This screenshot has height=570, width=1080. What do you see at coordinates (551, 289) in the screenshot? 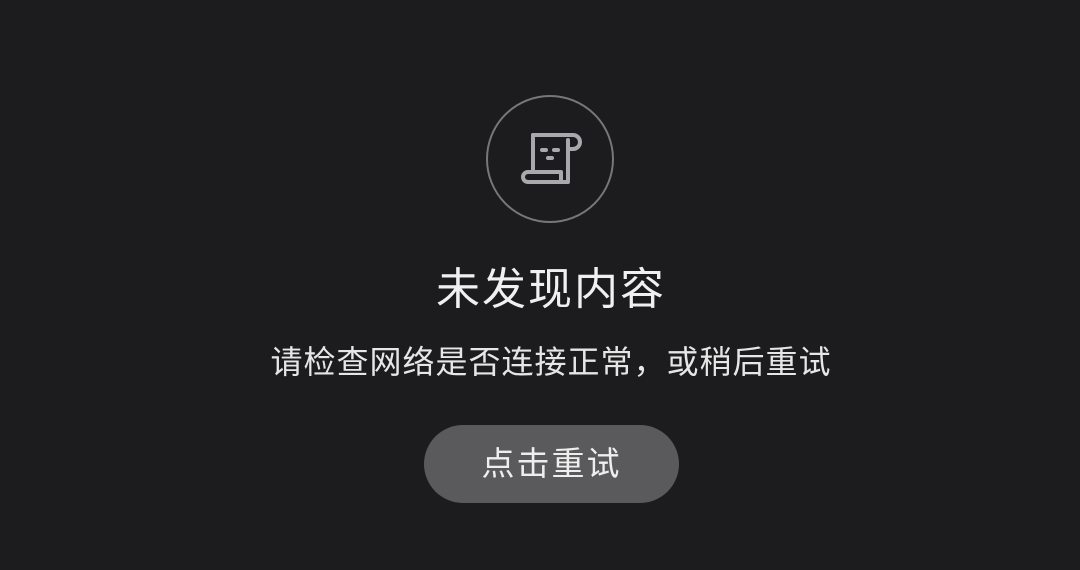
I see `empty-state-title: 未发现内容` at bounding box center [551, 289].